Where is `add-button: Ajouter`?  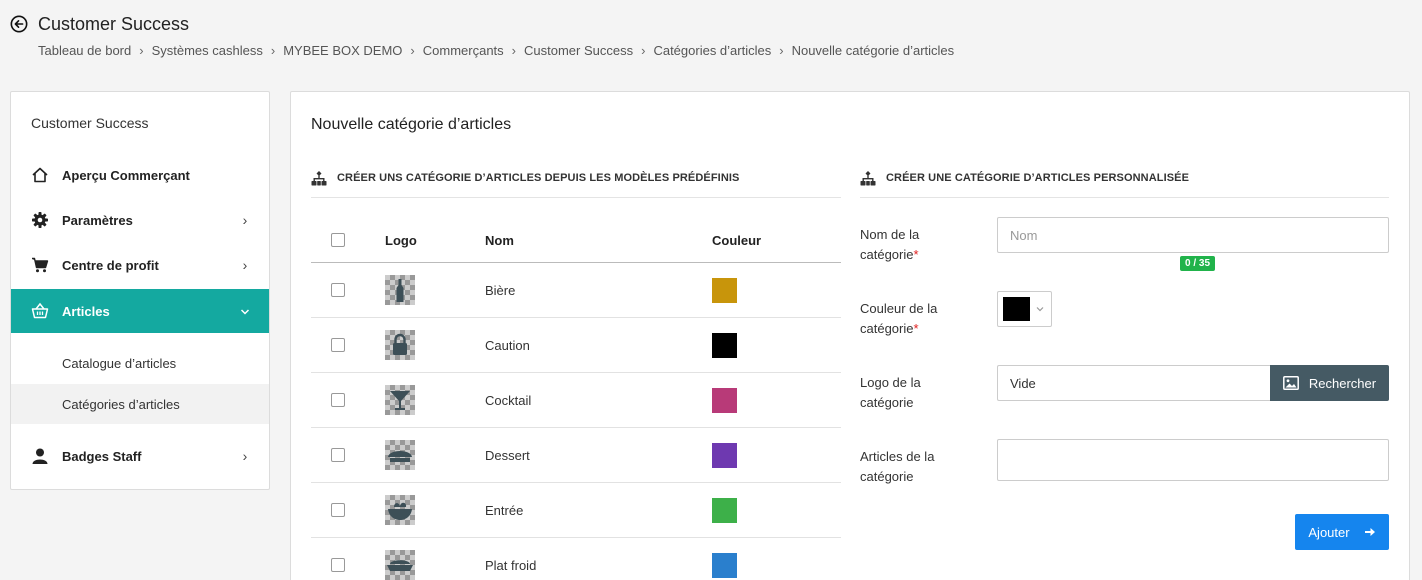 add-button: Ajouter is located at coordinates (1342, 532).